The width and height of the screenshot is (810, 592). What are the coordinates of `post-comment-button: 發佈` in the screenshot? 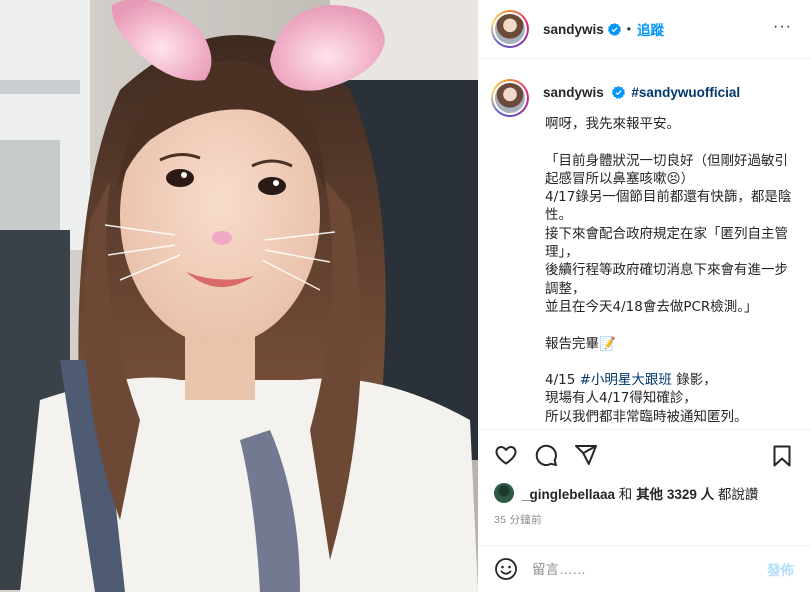 It's located at (780, 569).